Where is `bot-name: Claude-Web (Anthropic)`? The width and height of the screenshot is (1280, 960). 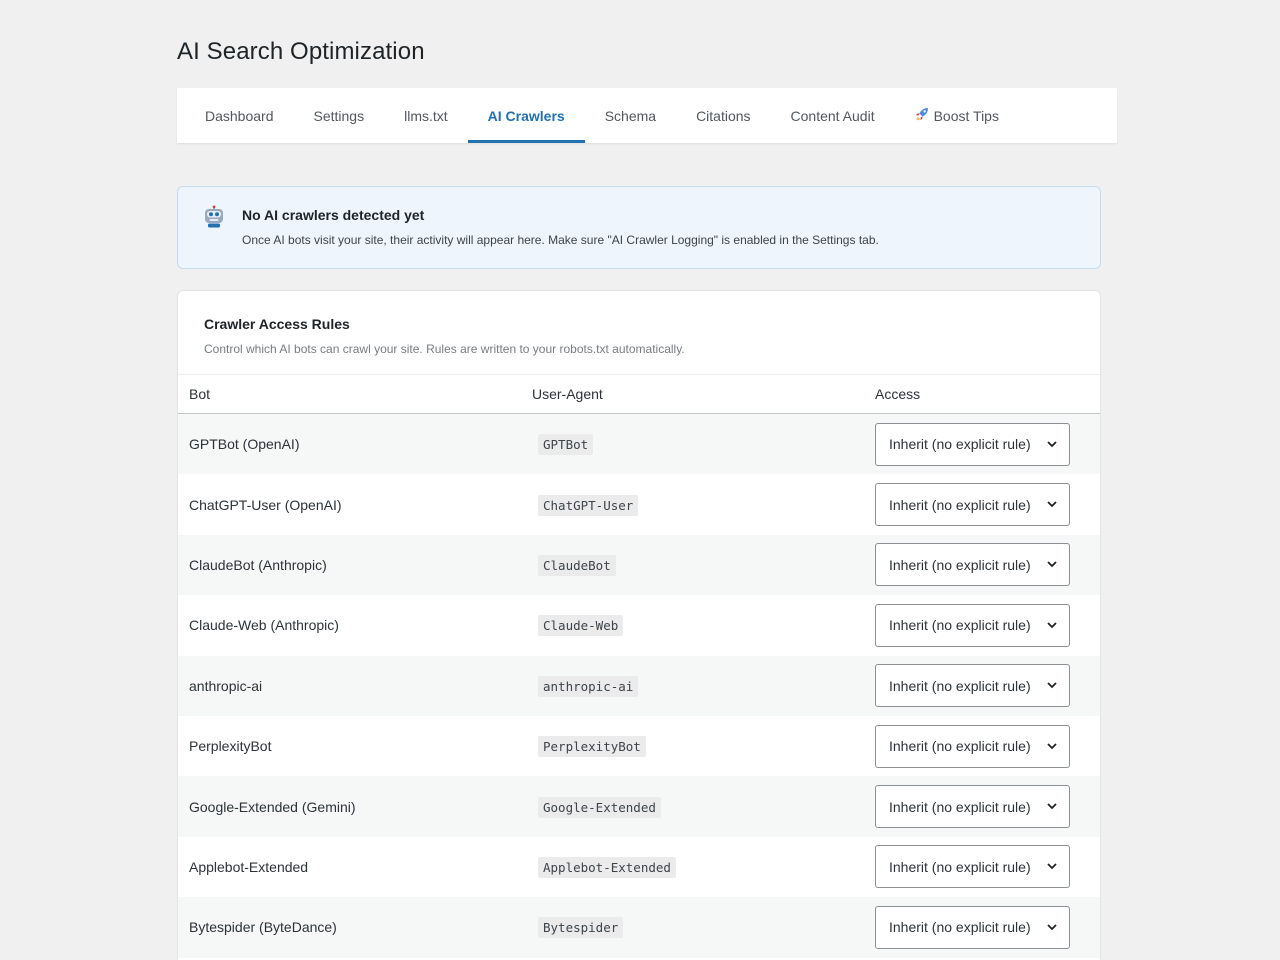 bot-name: Claude-Web (Anthropic) is located at coordinates (264, 625).